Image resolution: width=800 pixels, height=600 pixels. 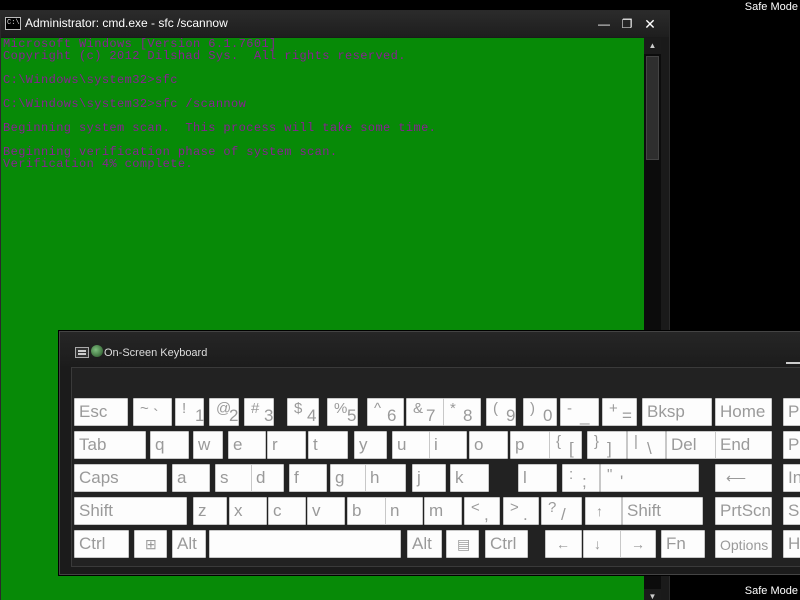 What do you see at coordinates (462, 544) in the screenshot?
I see `key-menu: ▤` at bounding box center [462, 544].